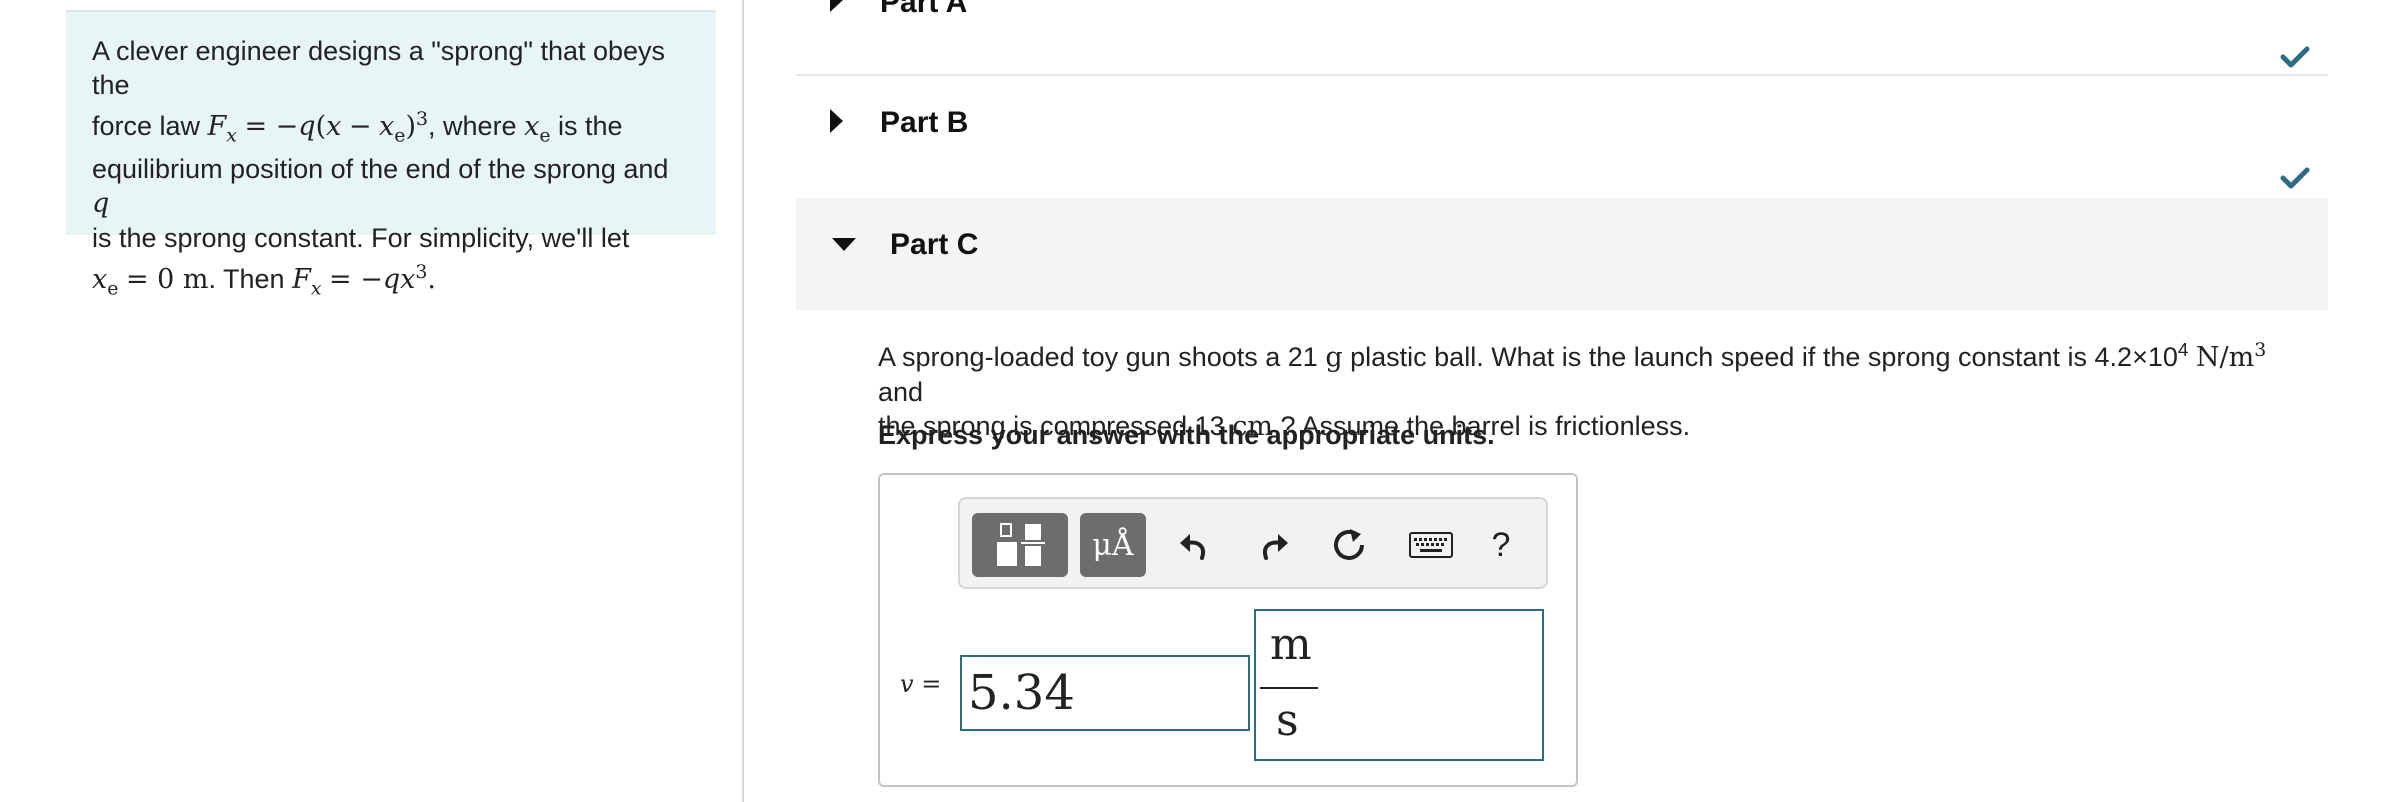 The image size is (2406, 802). Describe the element at coordinates (1105, 693) in the screenshot. I see `answer-value-input: 5.34` at that location.